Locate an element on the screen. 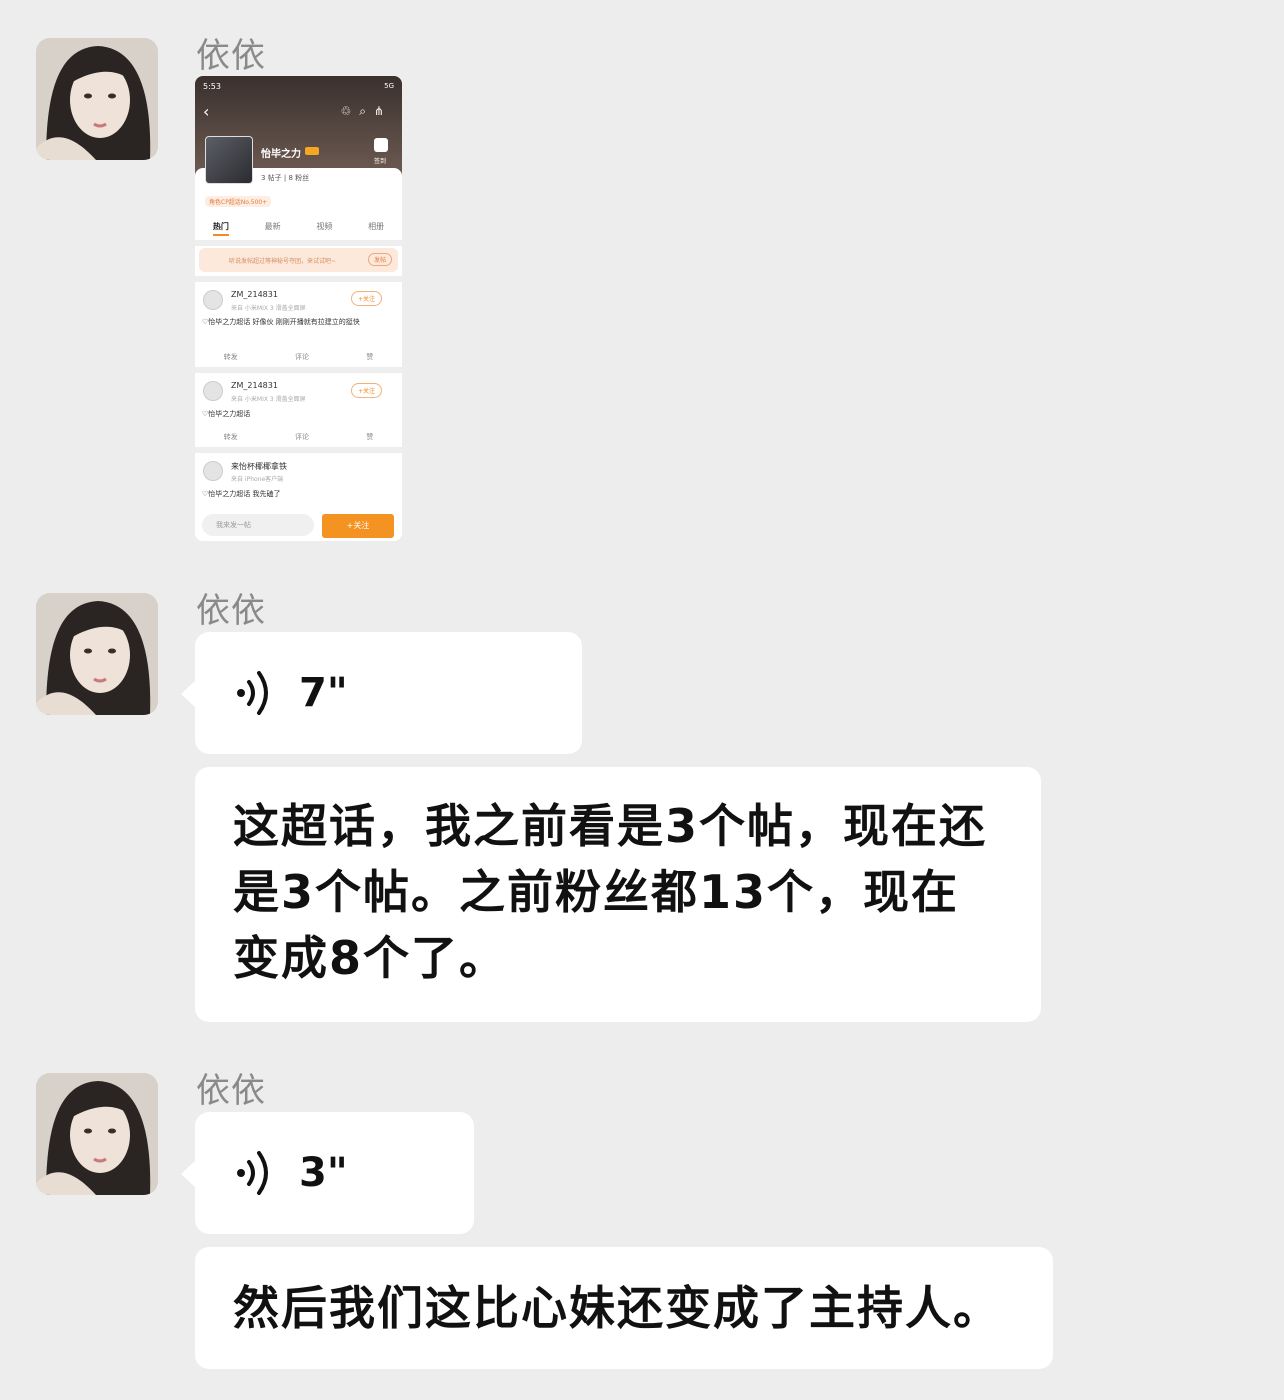  banner-button: 发帖 is located at coordinates (379, 259).